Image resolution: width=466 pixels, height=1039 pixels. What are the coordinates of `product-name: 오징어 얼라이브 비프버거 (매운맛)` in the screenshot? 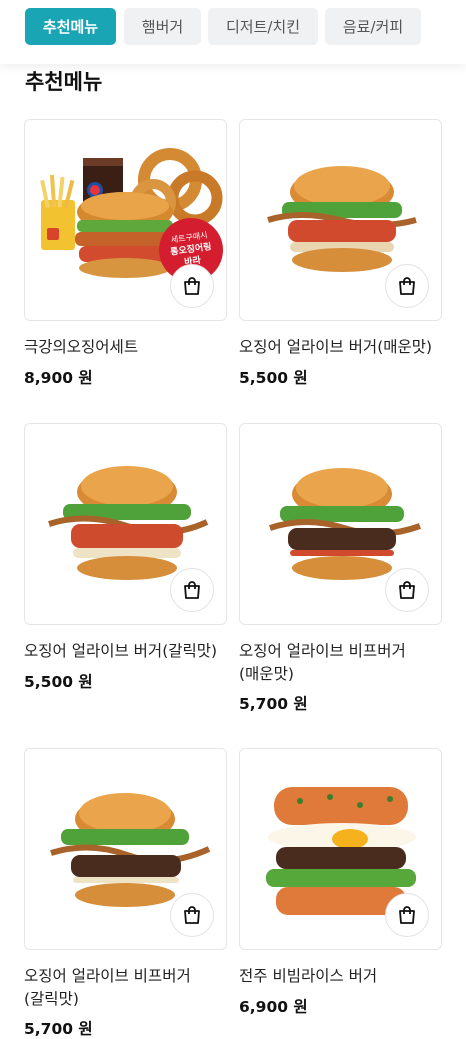 It's located at (322, 662).